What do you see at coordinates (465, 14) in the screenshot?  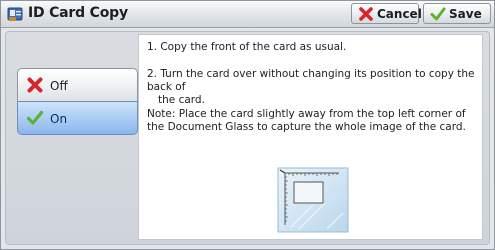 I see `save-button-label: Save` at bounding box center [465, 14].